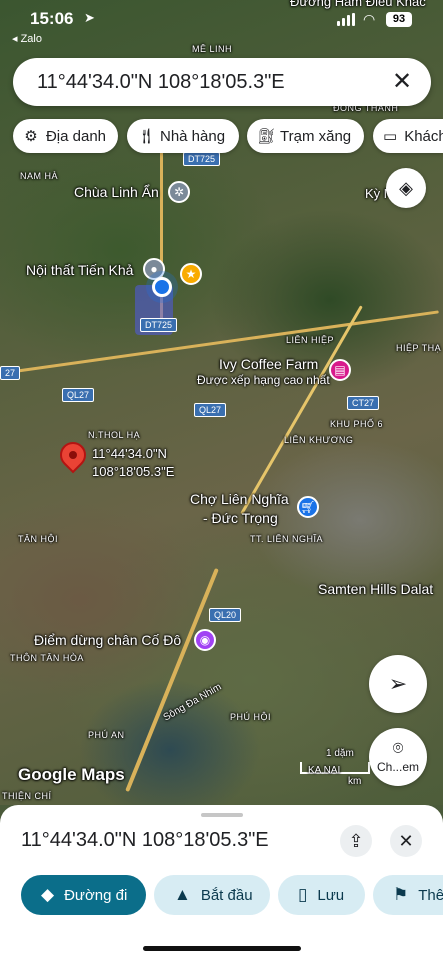  I want to click on chip-gas-station: ⛽︎ Trạm xăng, so click(305, 136).